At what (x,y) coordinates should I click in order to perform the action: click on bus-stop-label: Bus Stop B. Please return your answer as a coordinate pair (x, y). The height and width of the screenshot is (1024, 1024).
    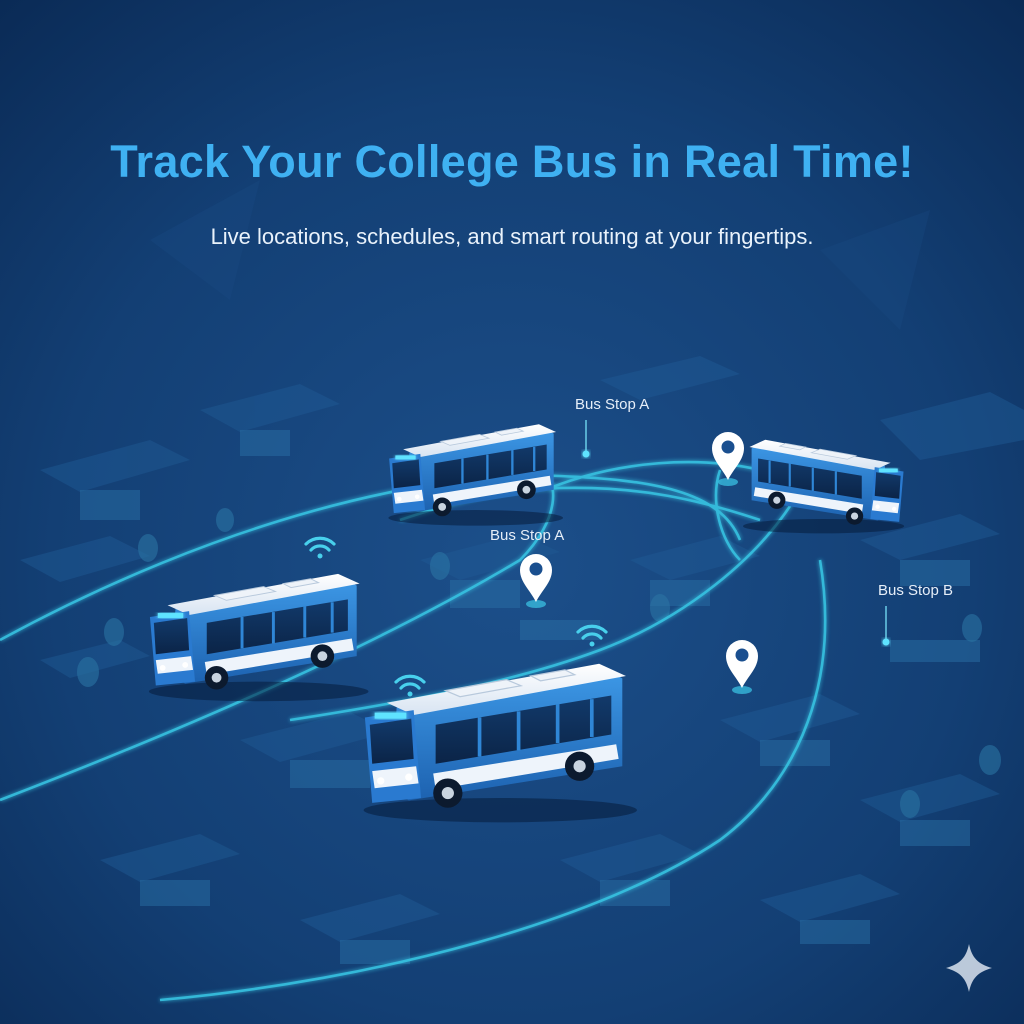
    Looking at the image, I should click on (916, 590).